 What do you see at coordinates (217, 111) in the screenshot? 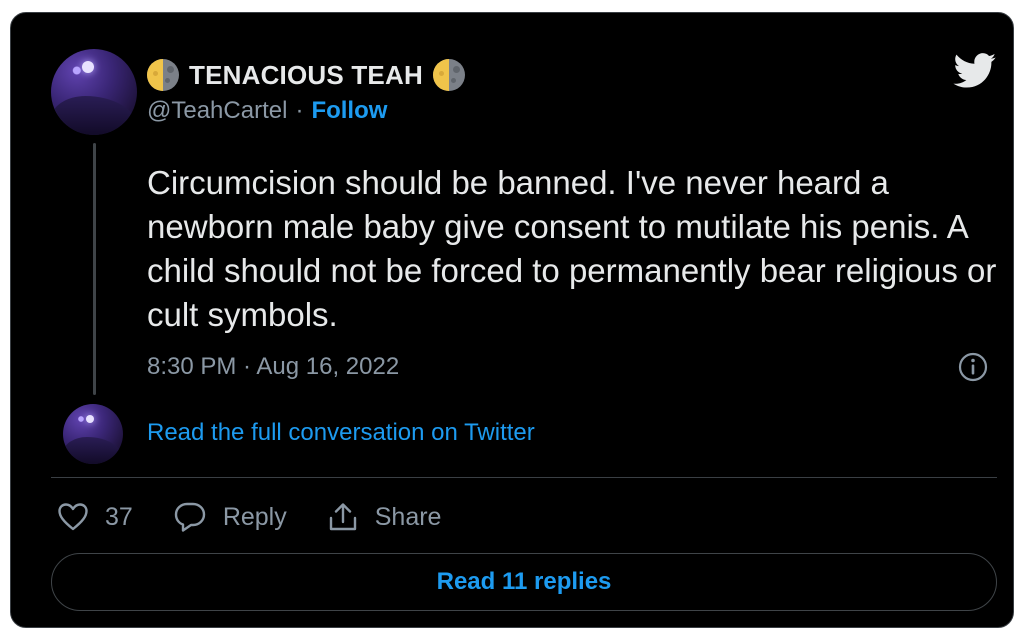
I see `author-handle: @TeahCartel` at bounding box center [217, 111].